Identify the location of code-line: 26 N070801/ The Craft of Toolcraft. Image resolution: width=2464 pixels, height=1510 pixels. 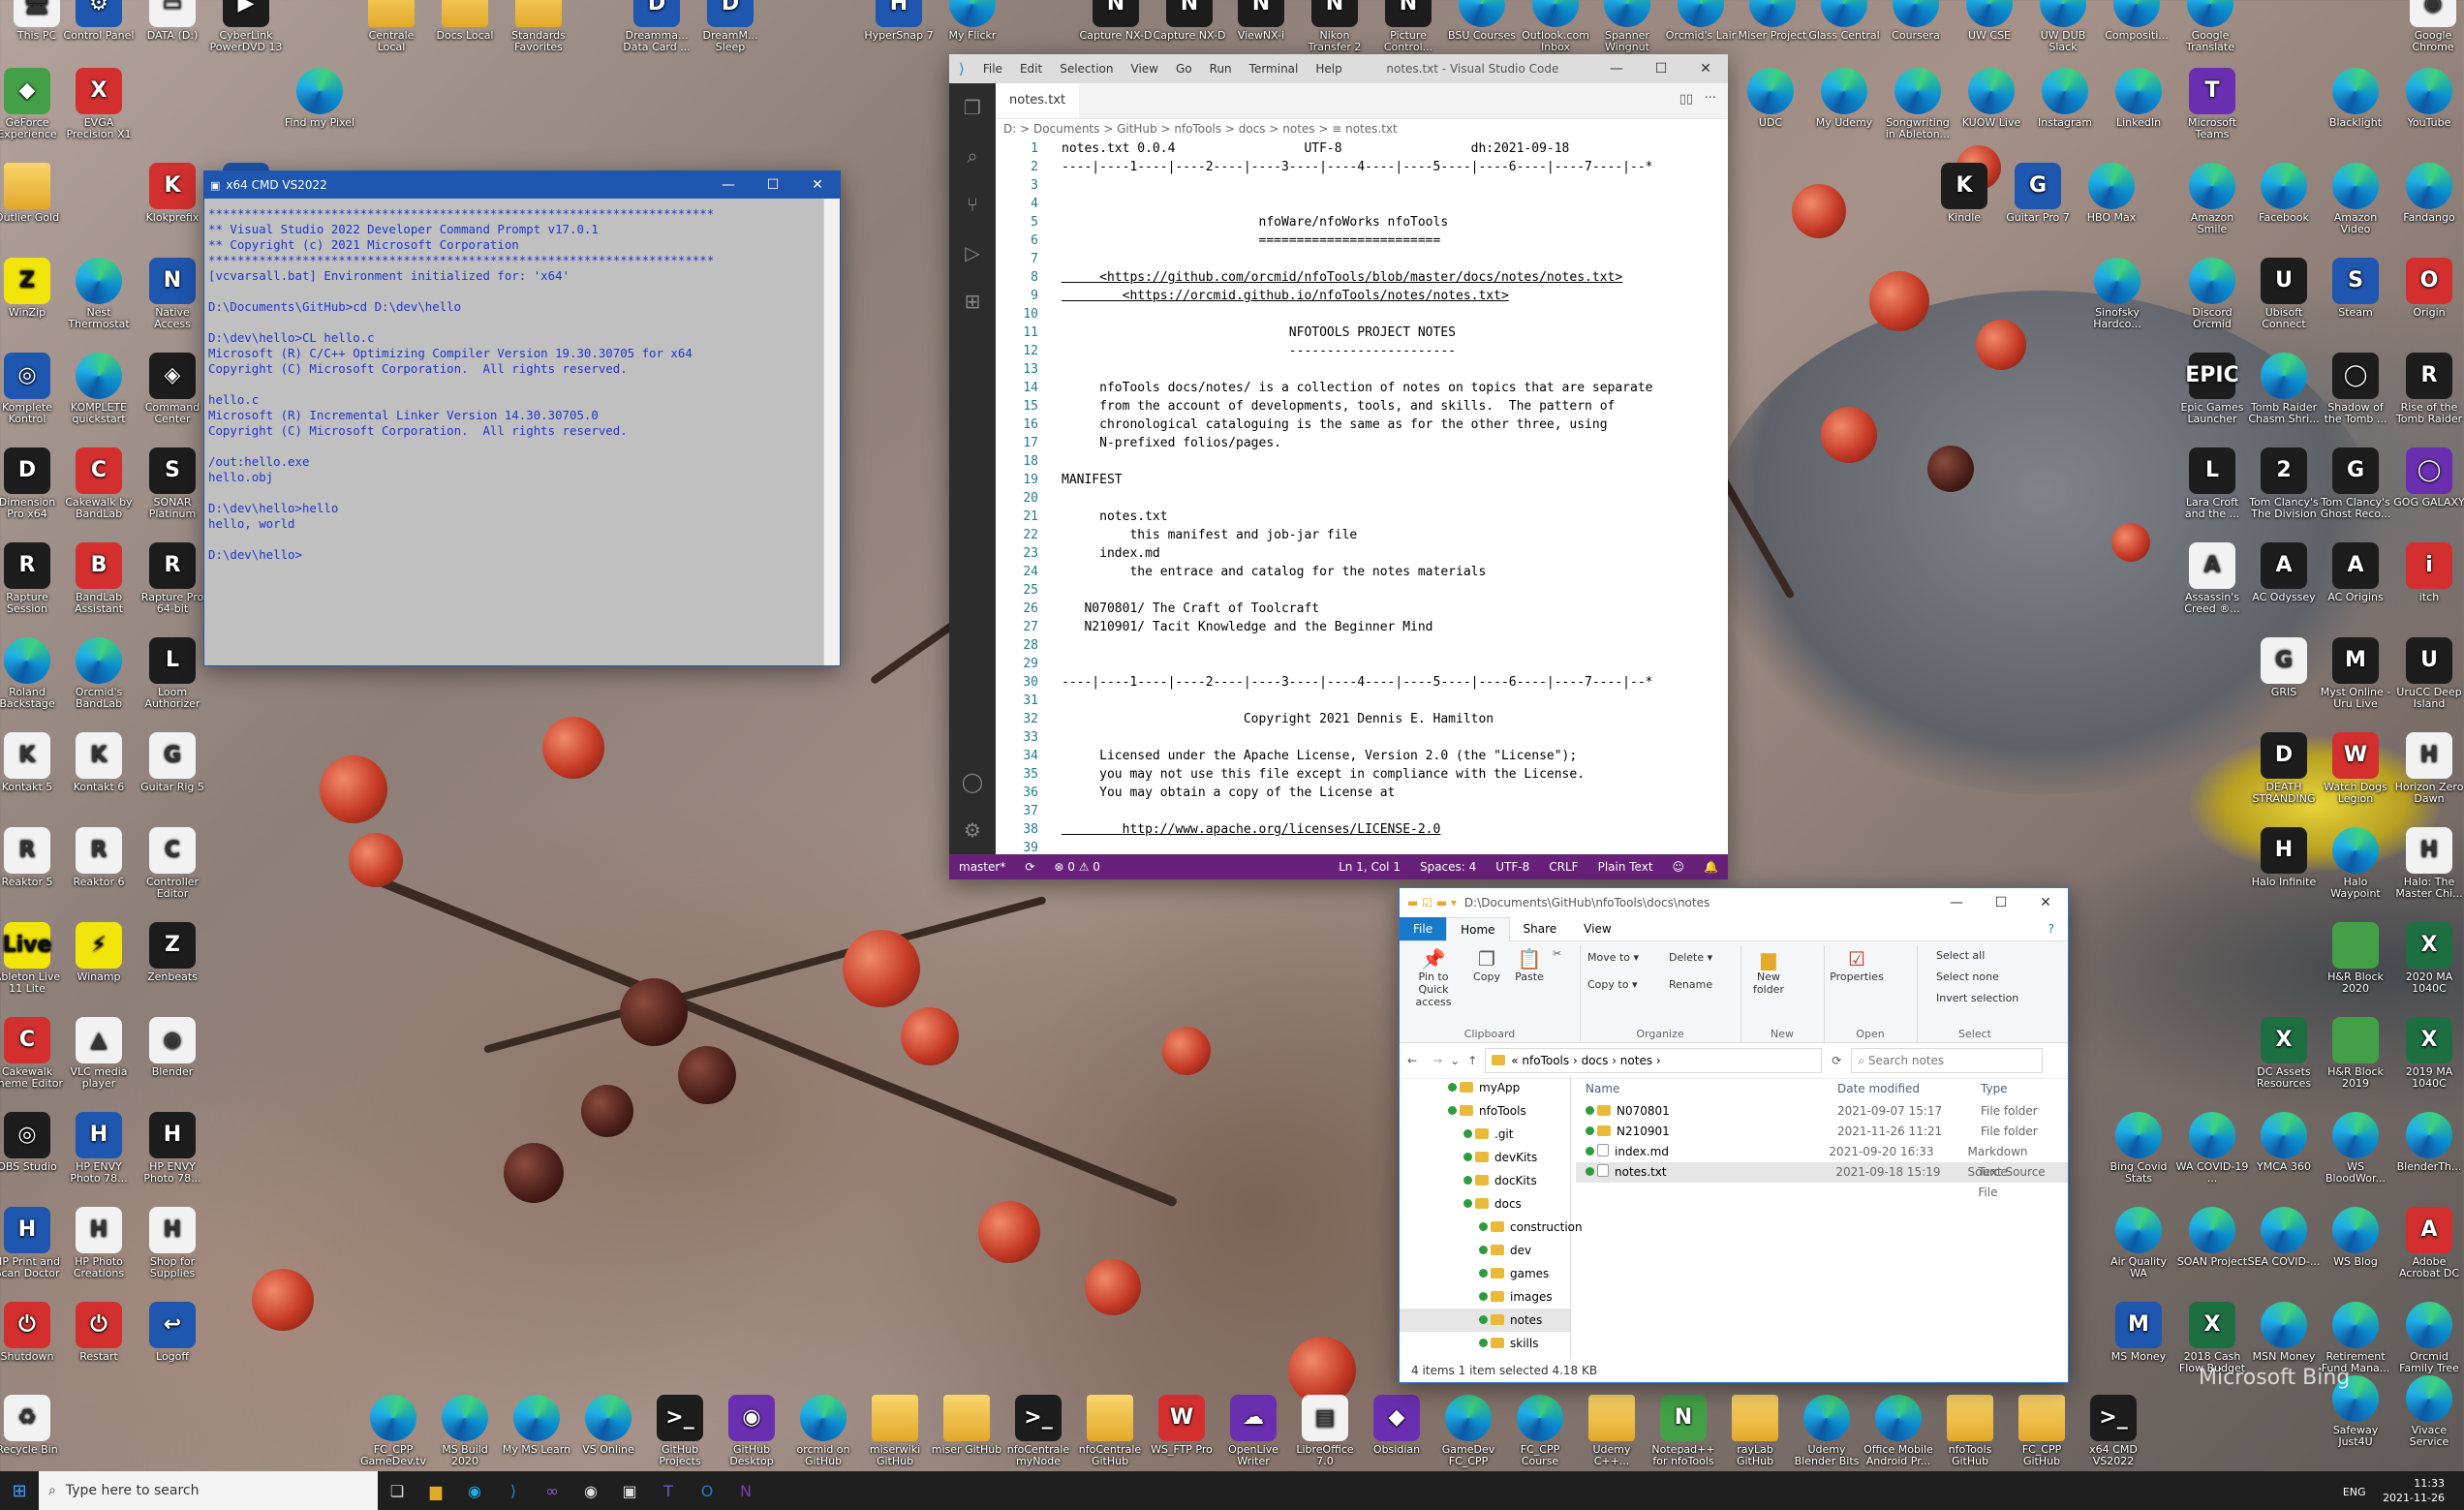
(1352, 609).